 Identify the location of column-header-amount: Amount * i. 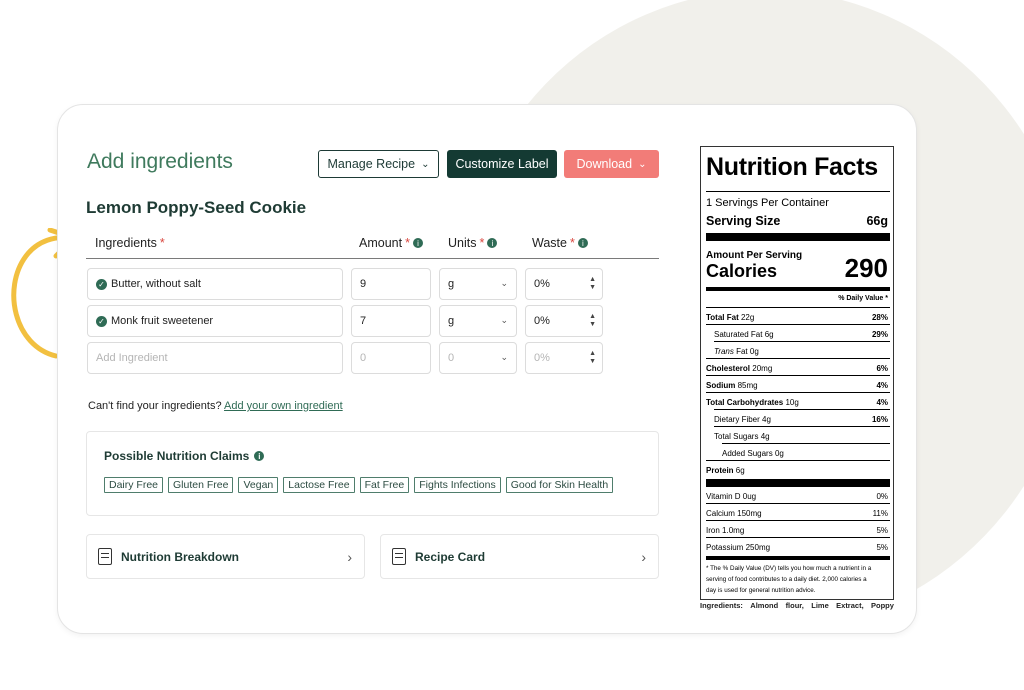
(391, 243).